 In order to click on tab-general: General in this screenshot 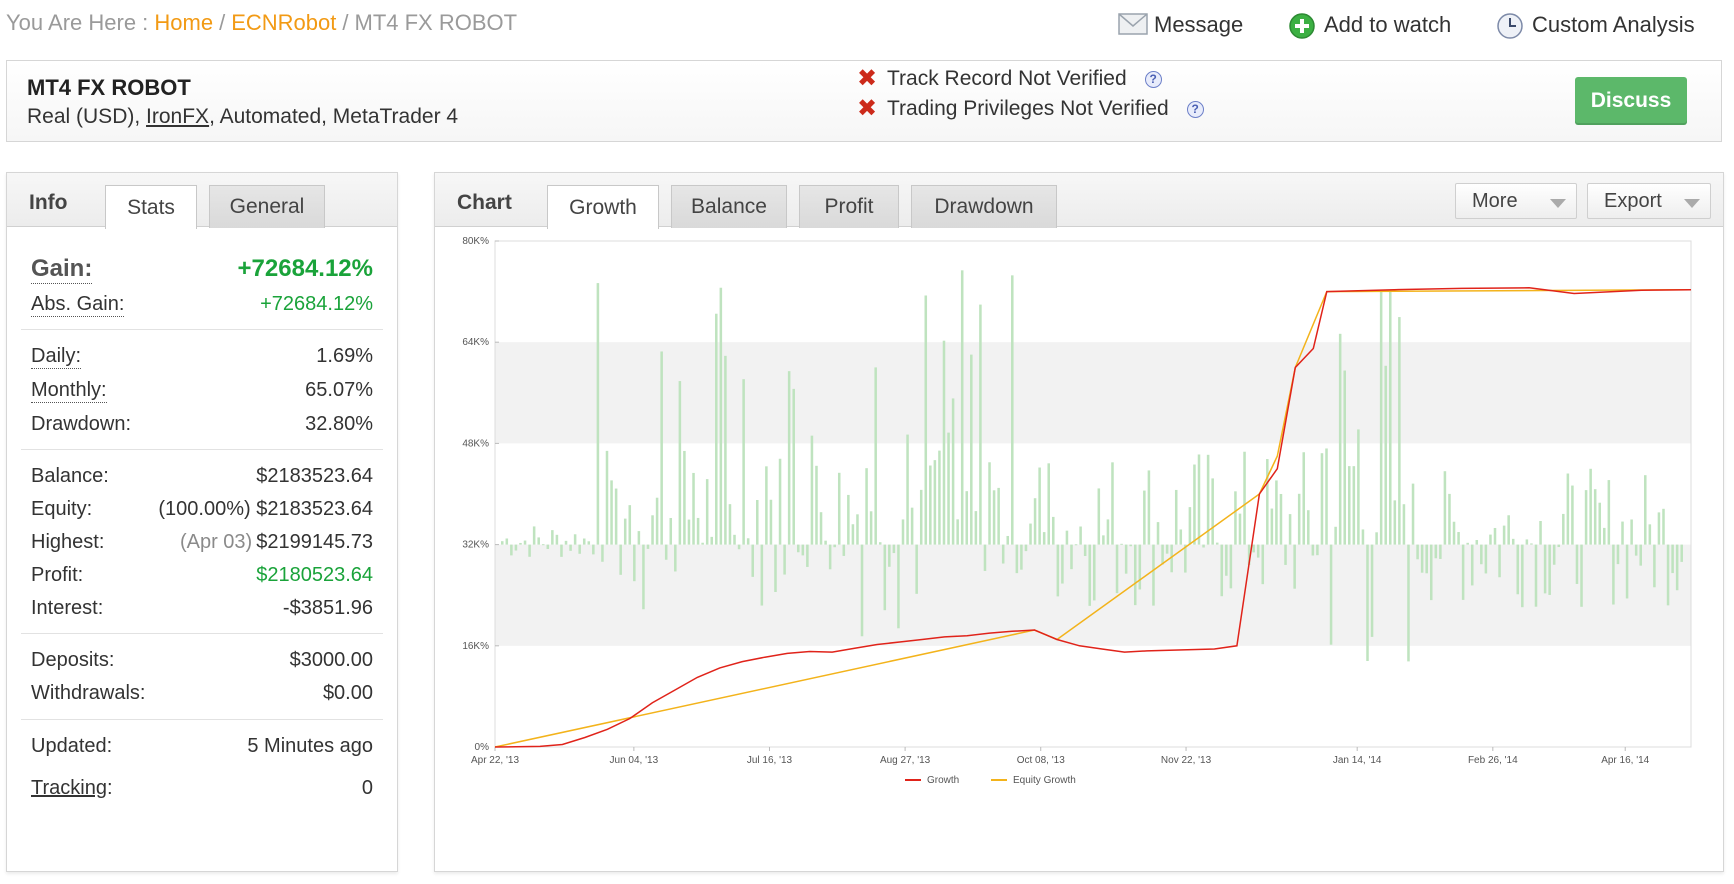, I will do `click(267, 206)`.